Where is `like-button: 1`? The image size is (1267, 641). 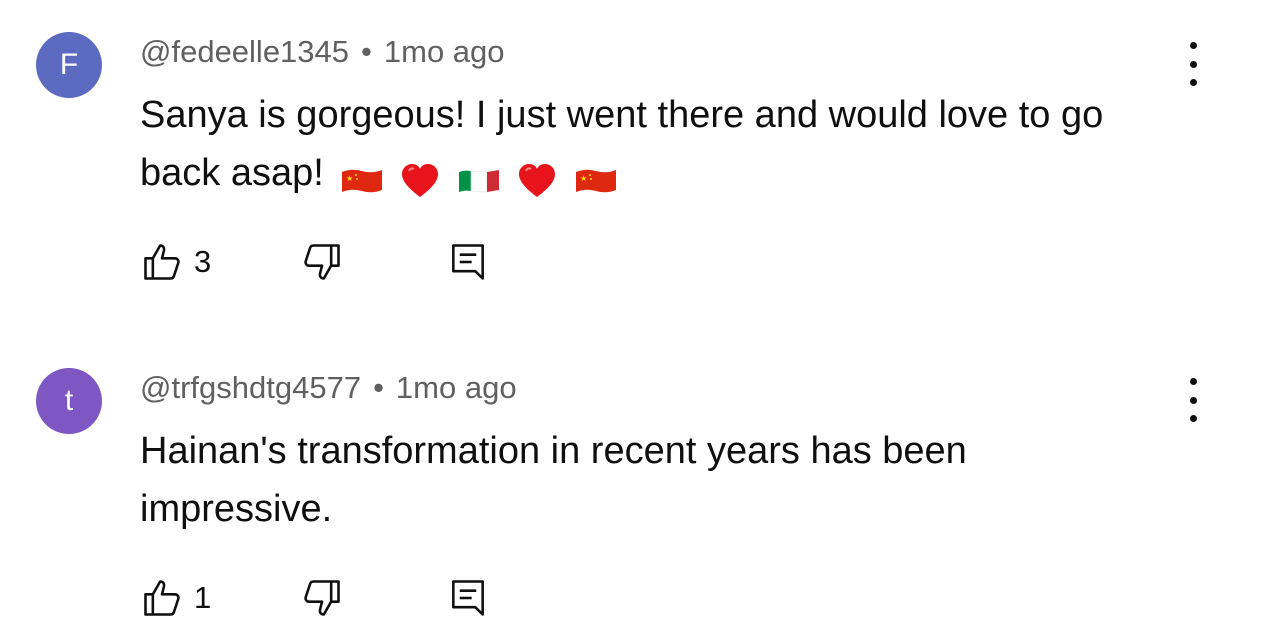 like-button: 1 is located at coordinates (175, 598).